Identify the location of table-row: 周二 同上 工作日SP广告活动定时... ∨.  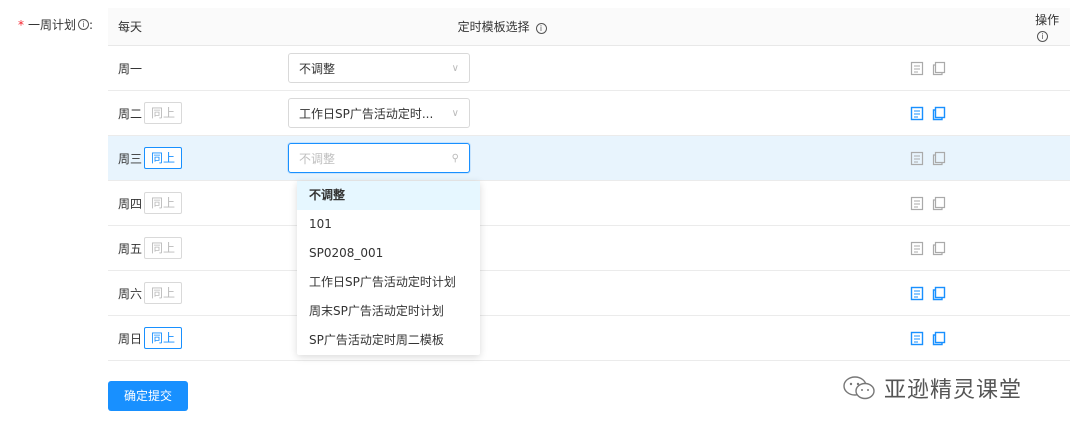
(589, 113).